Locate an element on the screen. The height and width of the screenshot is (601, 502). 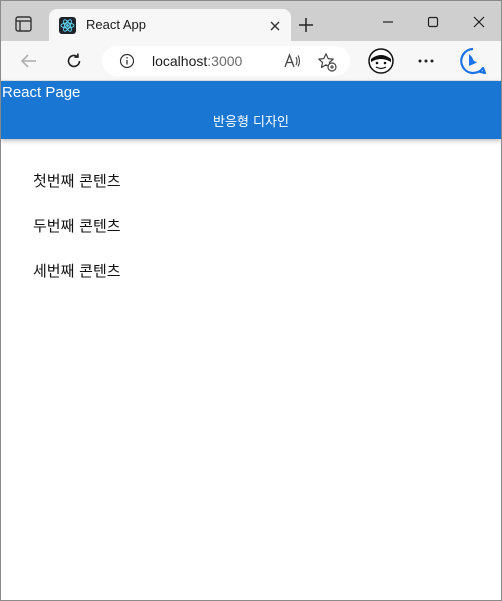
content-item-2: 두번째 콘텐츠 is located at coordinates (77, 226).